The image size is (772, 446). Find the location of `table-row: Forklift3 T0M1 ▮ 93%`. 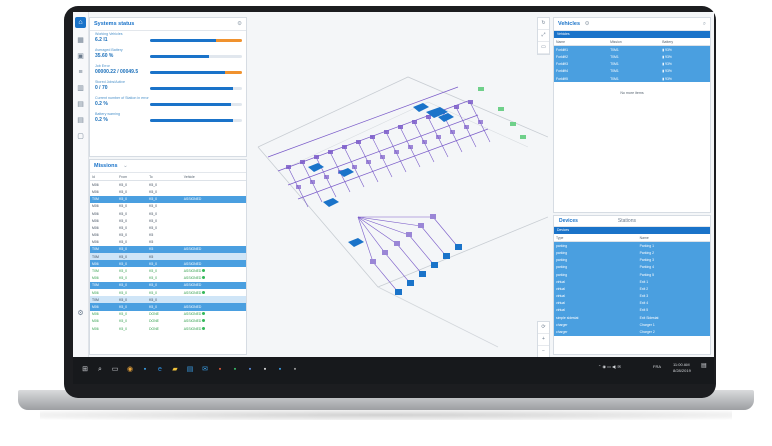

table-row: Forklift3 T0M1 ▮ 93% is located at coordinates (632, 64).